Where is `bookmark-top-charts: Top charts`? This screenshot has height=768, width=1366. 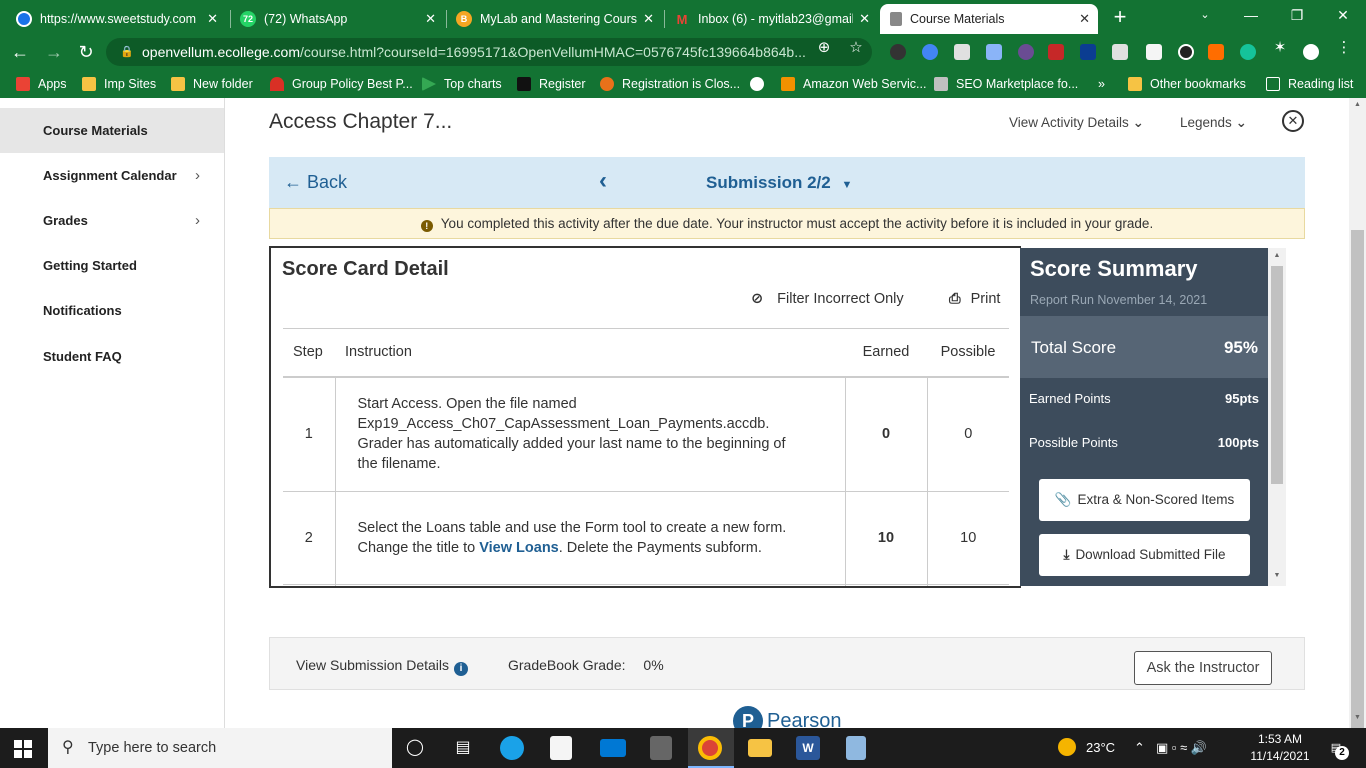 bookmark-top-charts: Top charts is located at coordinates (462, 84).